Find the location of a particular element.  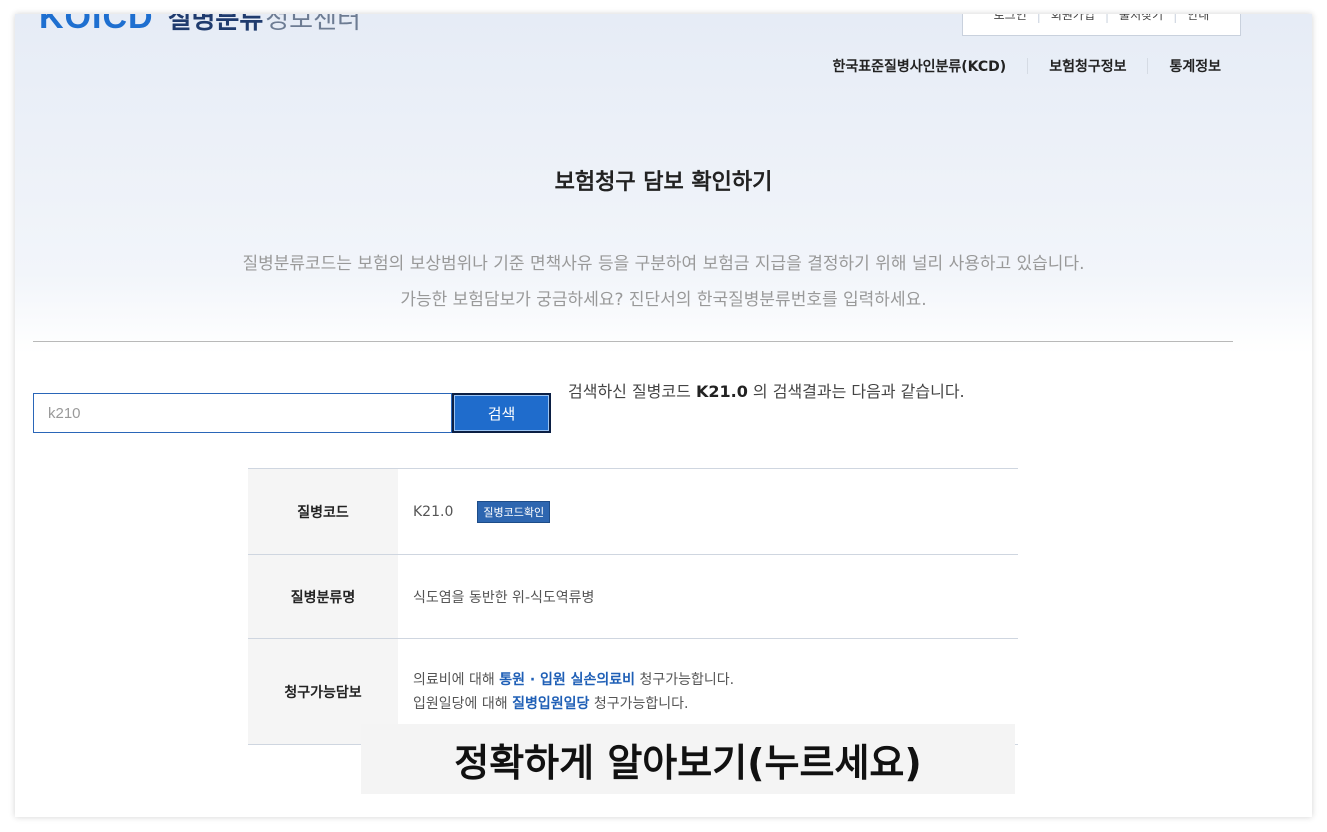

claim-line-1-highlight: 통원 · 입원 실손의료비 is located at coordinates (567, 679).